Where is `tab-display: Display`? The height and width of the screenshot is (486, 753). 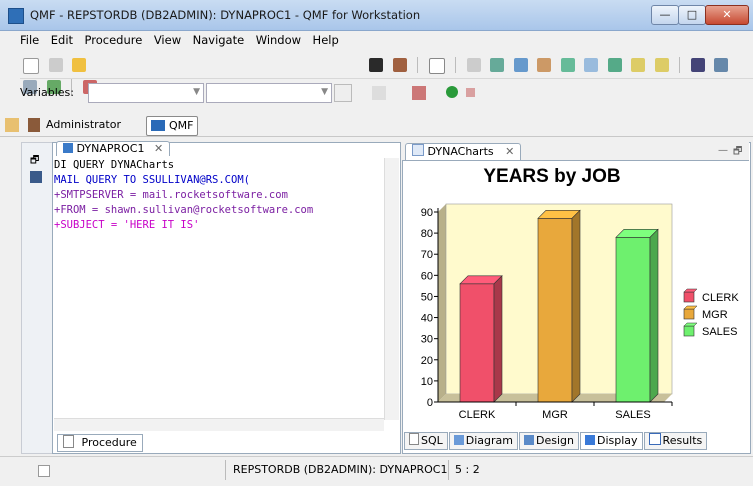
tab-display: Display is located at coordinates (611, 441).